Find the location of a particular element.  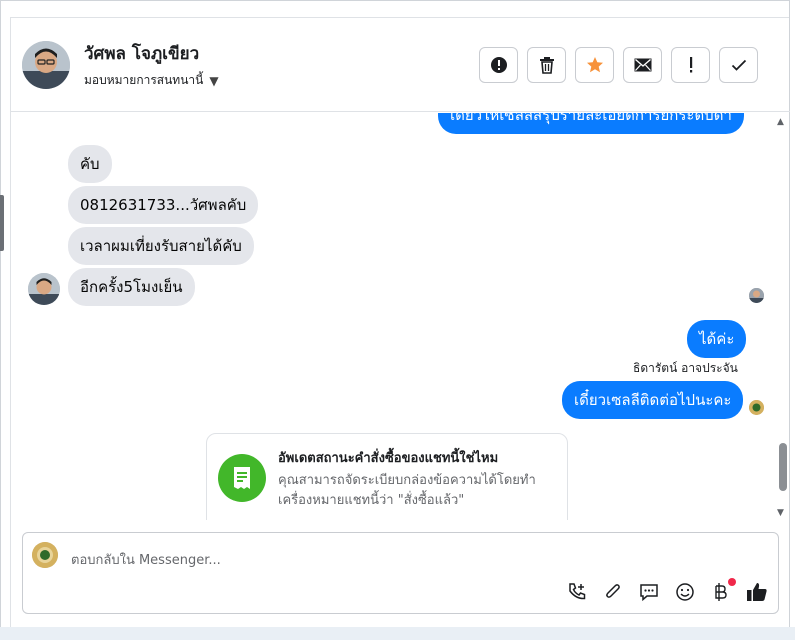

contact-avatar is located at coordinates (46, 65).